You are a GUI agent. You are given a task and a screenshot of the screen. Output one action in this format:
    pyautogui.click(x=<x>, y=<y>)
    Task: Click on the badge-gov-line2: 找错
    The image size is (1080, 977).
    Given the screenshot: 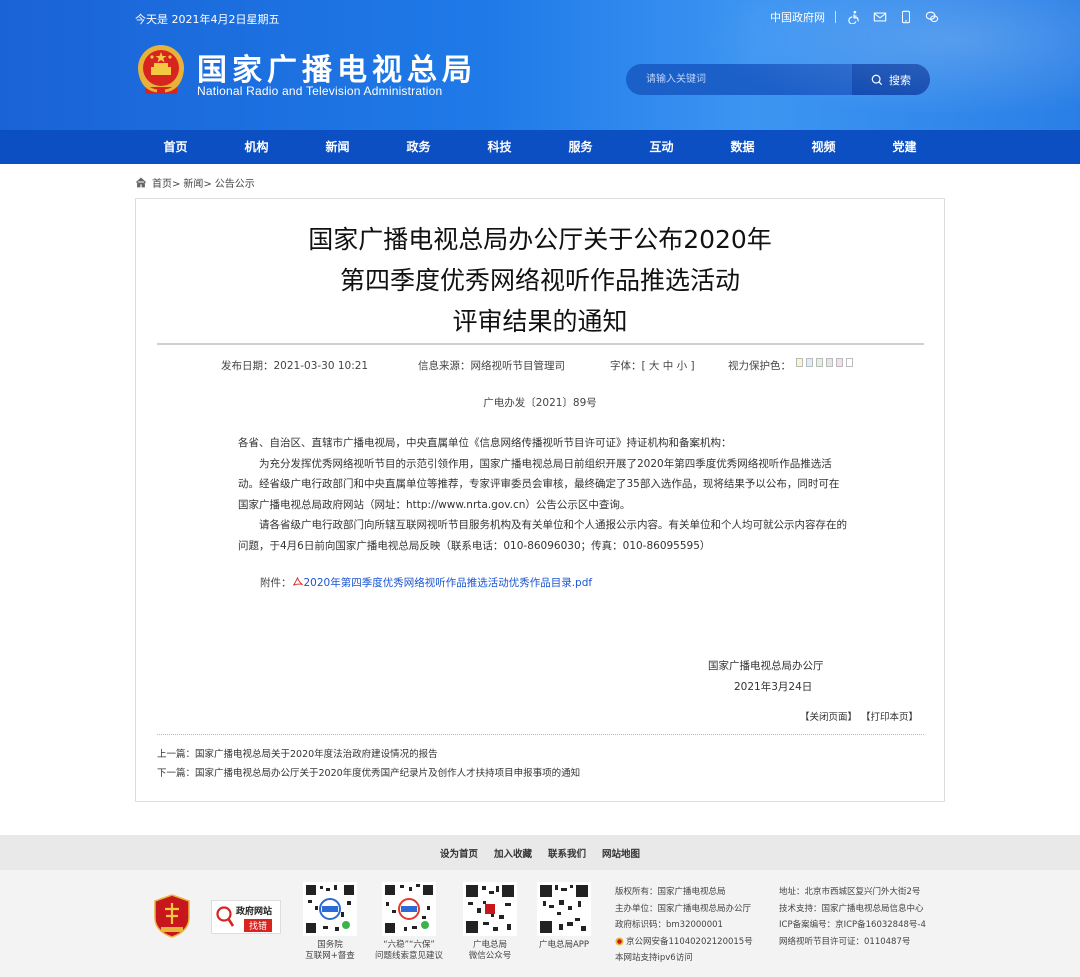 What is the action you would take?
    pyautogui.click(x=258, y=925)
    